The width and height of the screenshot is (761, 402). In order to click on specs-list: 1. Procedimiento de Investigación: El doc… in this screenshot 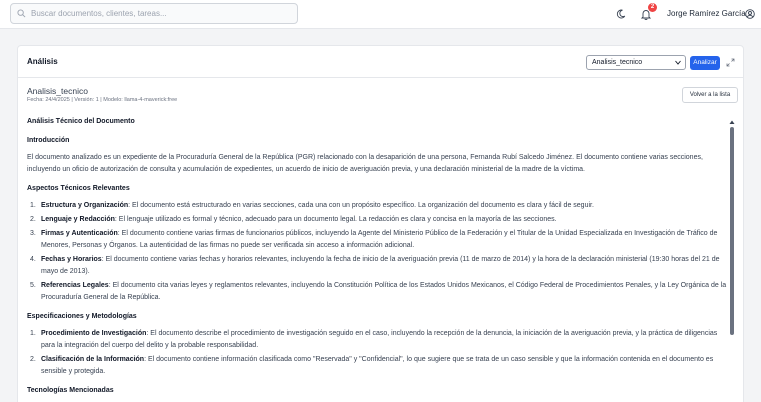, I will do `click(377, 353)`.